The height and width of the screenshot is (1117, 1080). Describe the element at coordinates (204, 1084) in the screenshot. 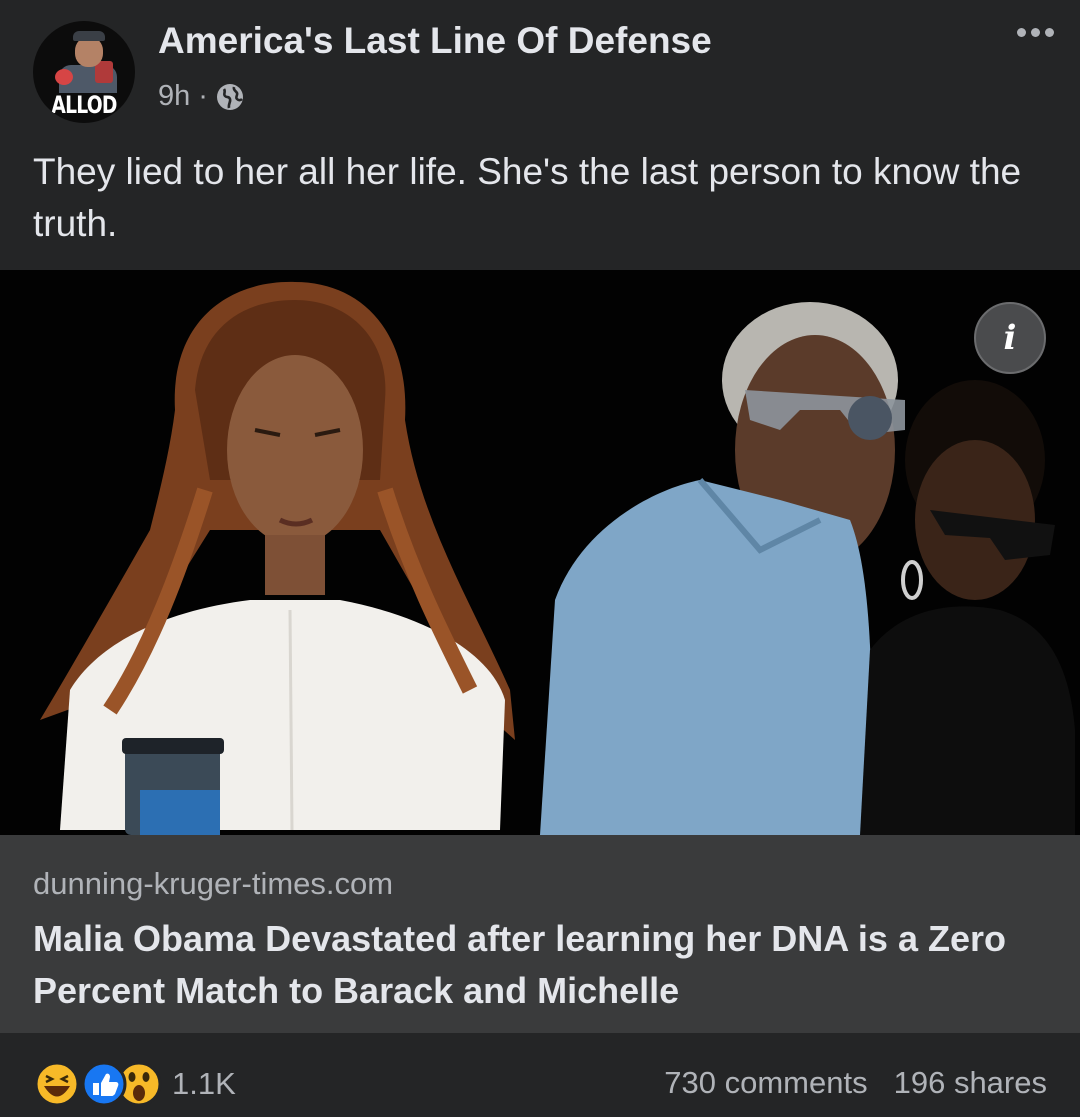

I see `reaction-count: 1.1K` at that location.